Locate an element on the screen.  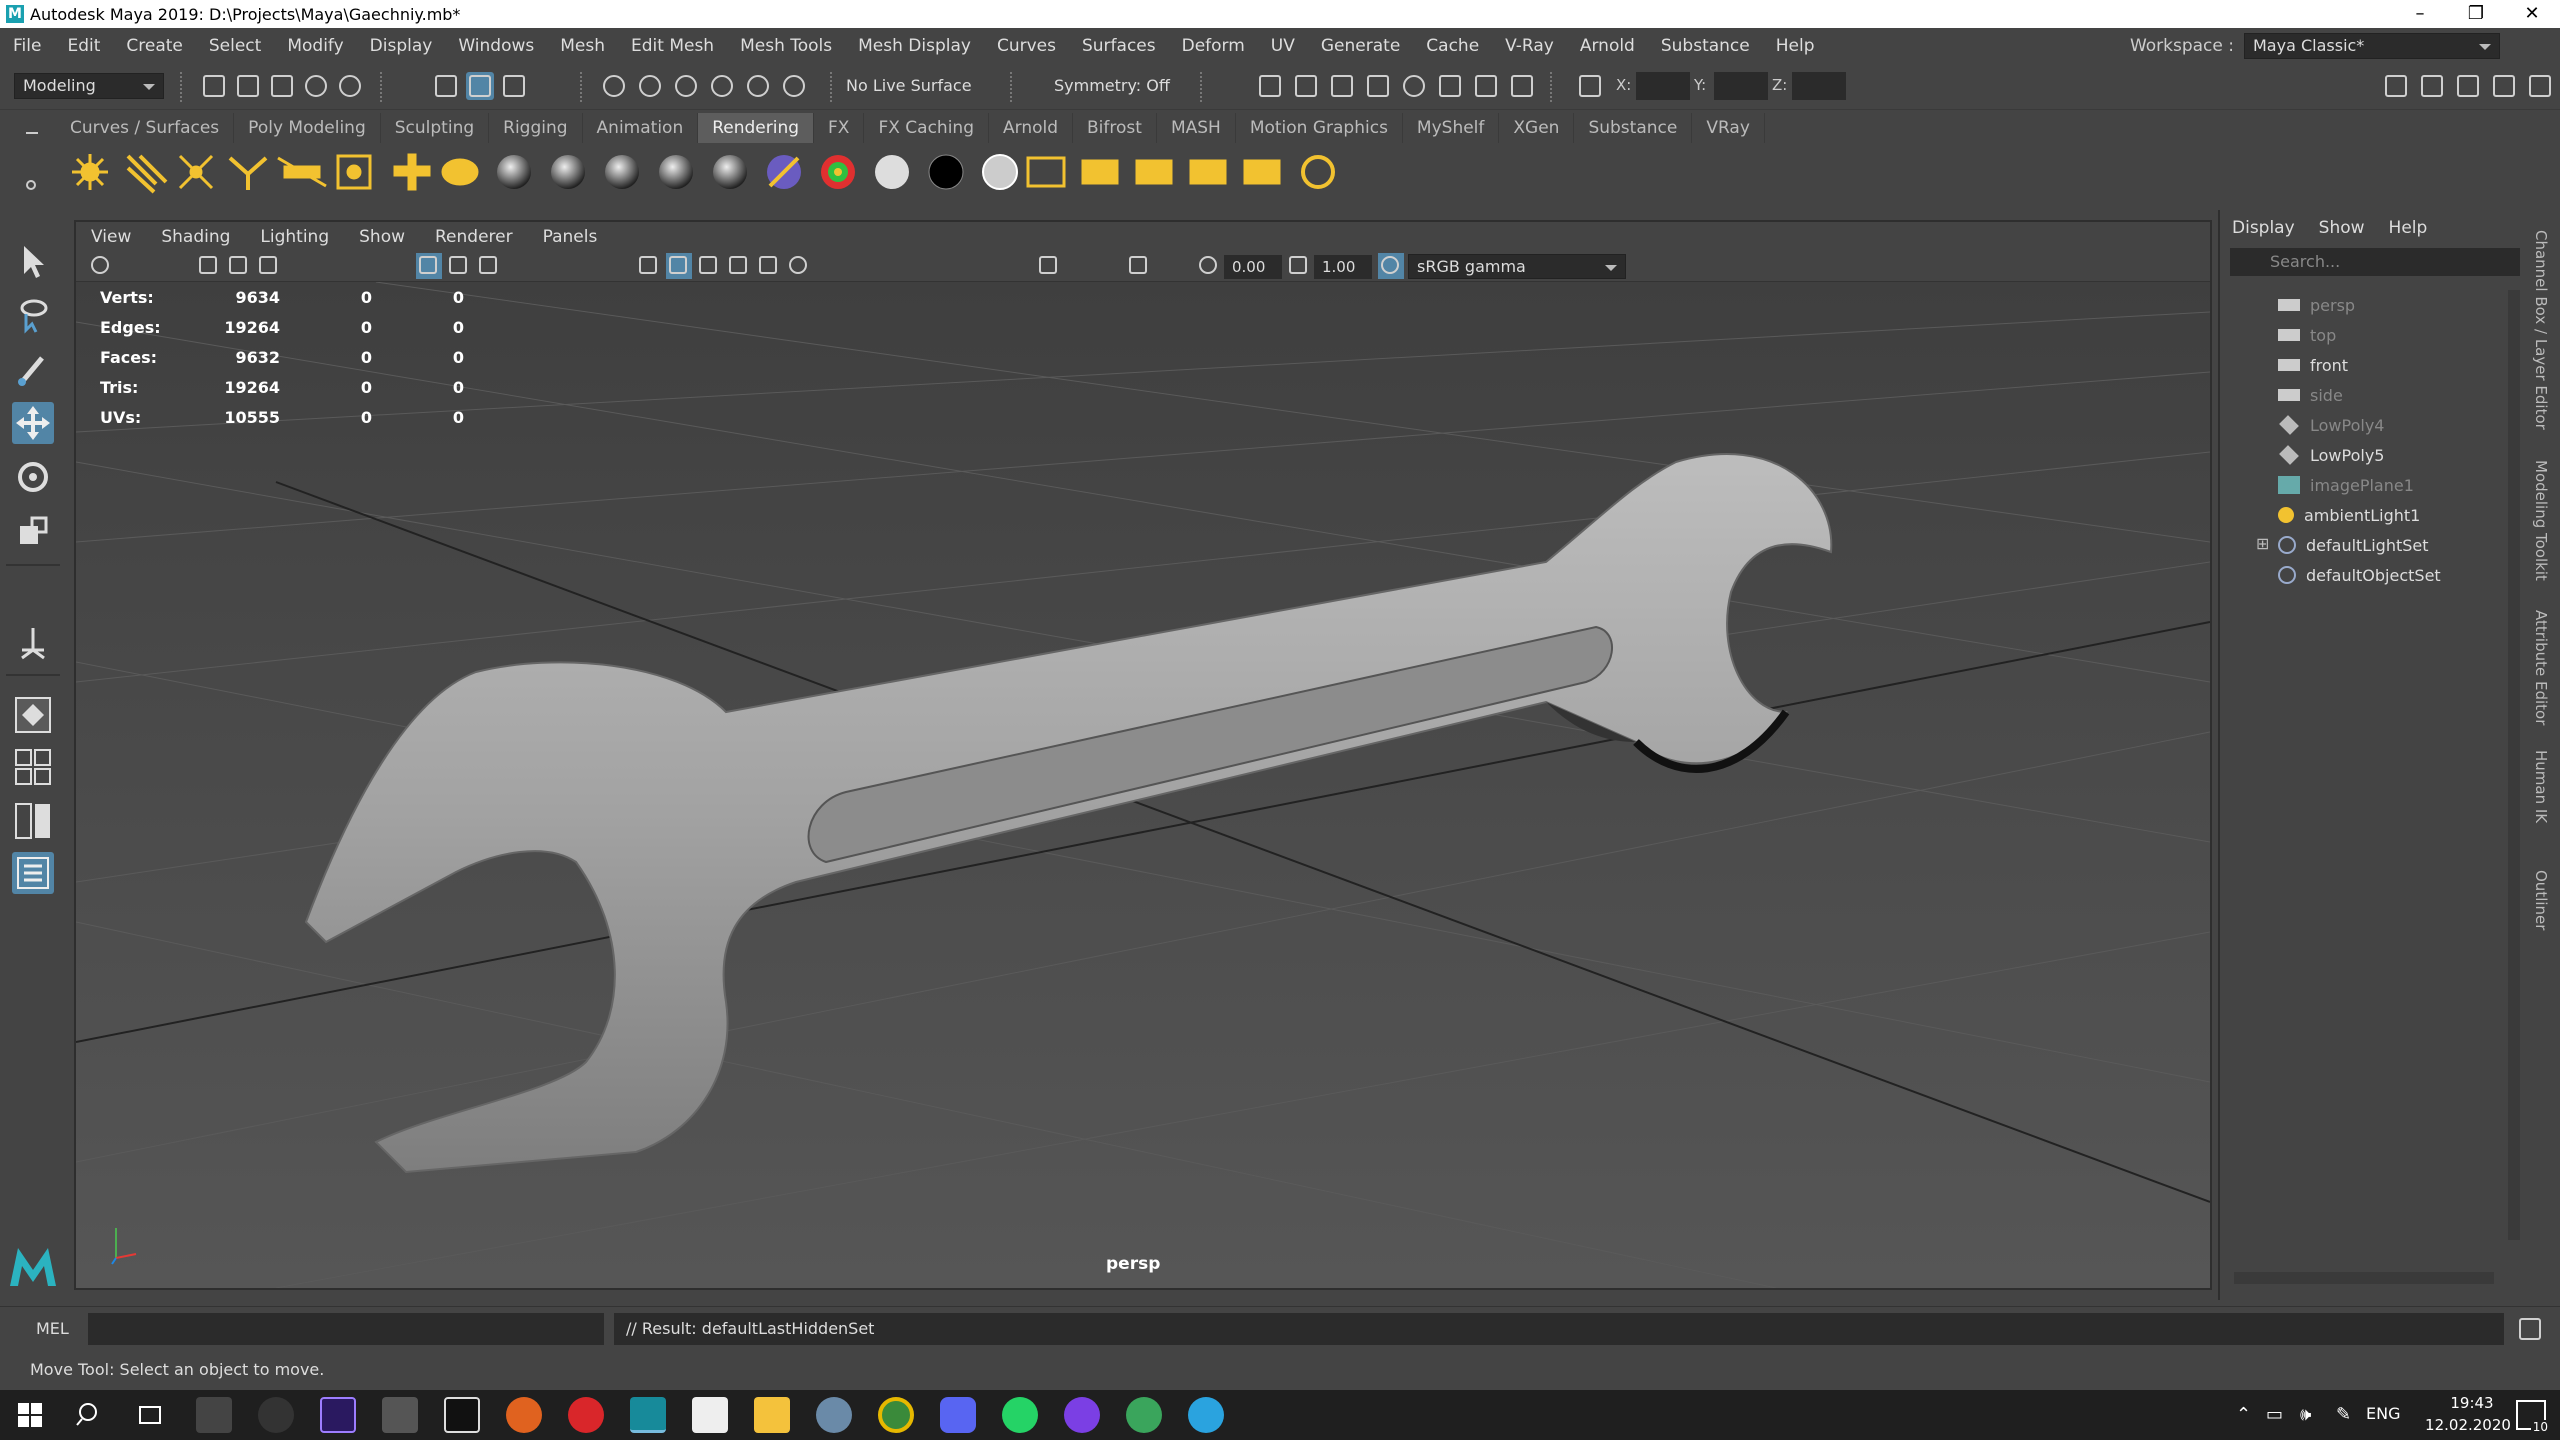
alarm-icon is located at coordinates (276, 1415).